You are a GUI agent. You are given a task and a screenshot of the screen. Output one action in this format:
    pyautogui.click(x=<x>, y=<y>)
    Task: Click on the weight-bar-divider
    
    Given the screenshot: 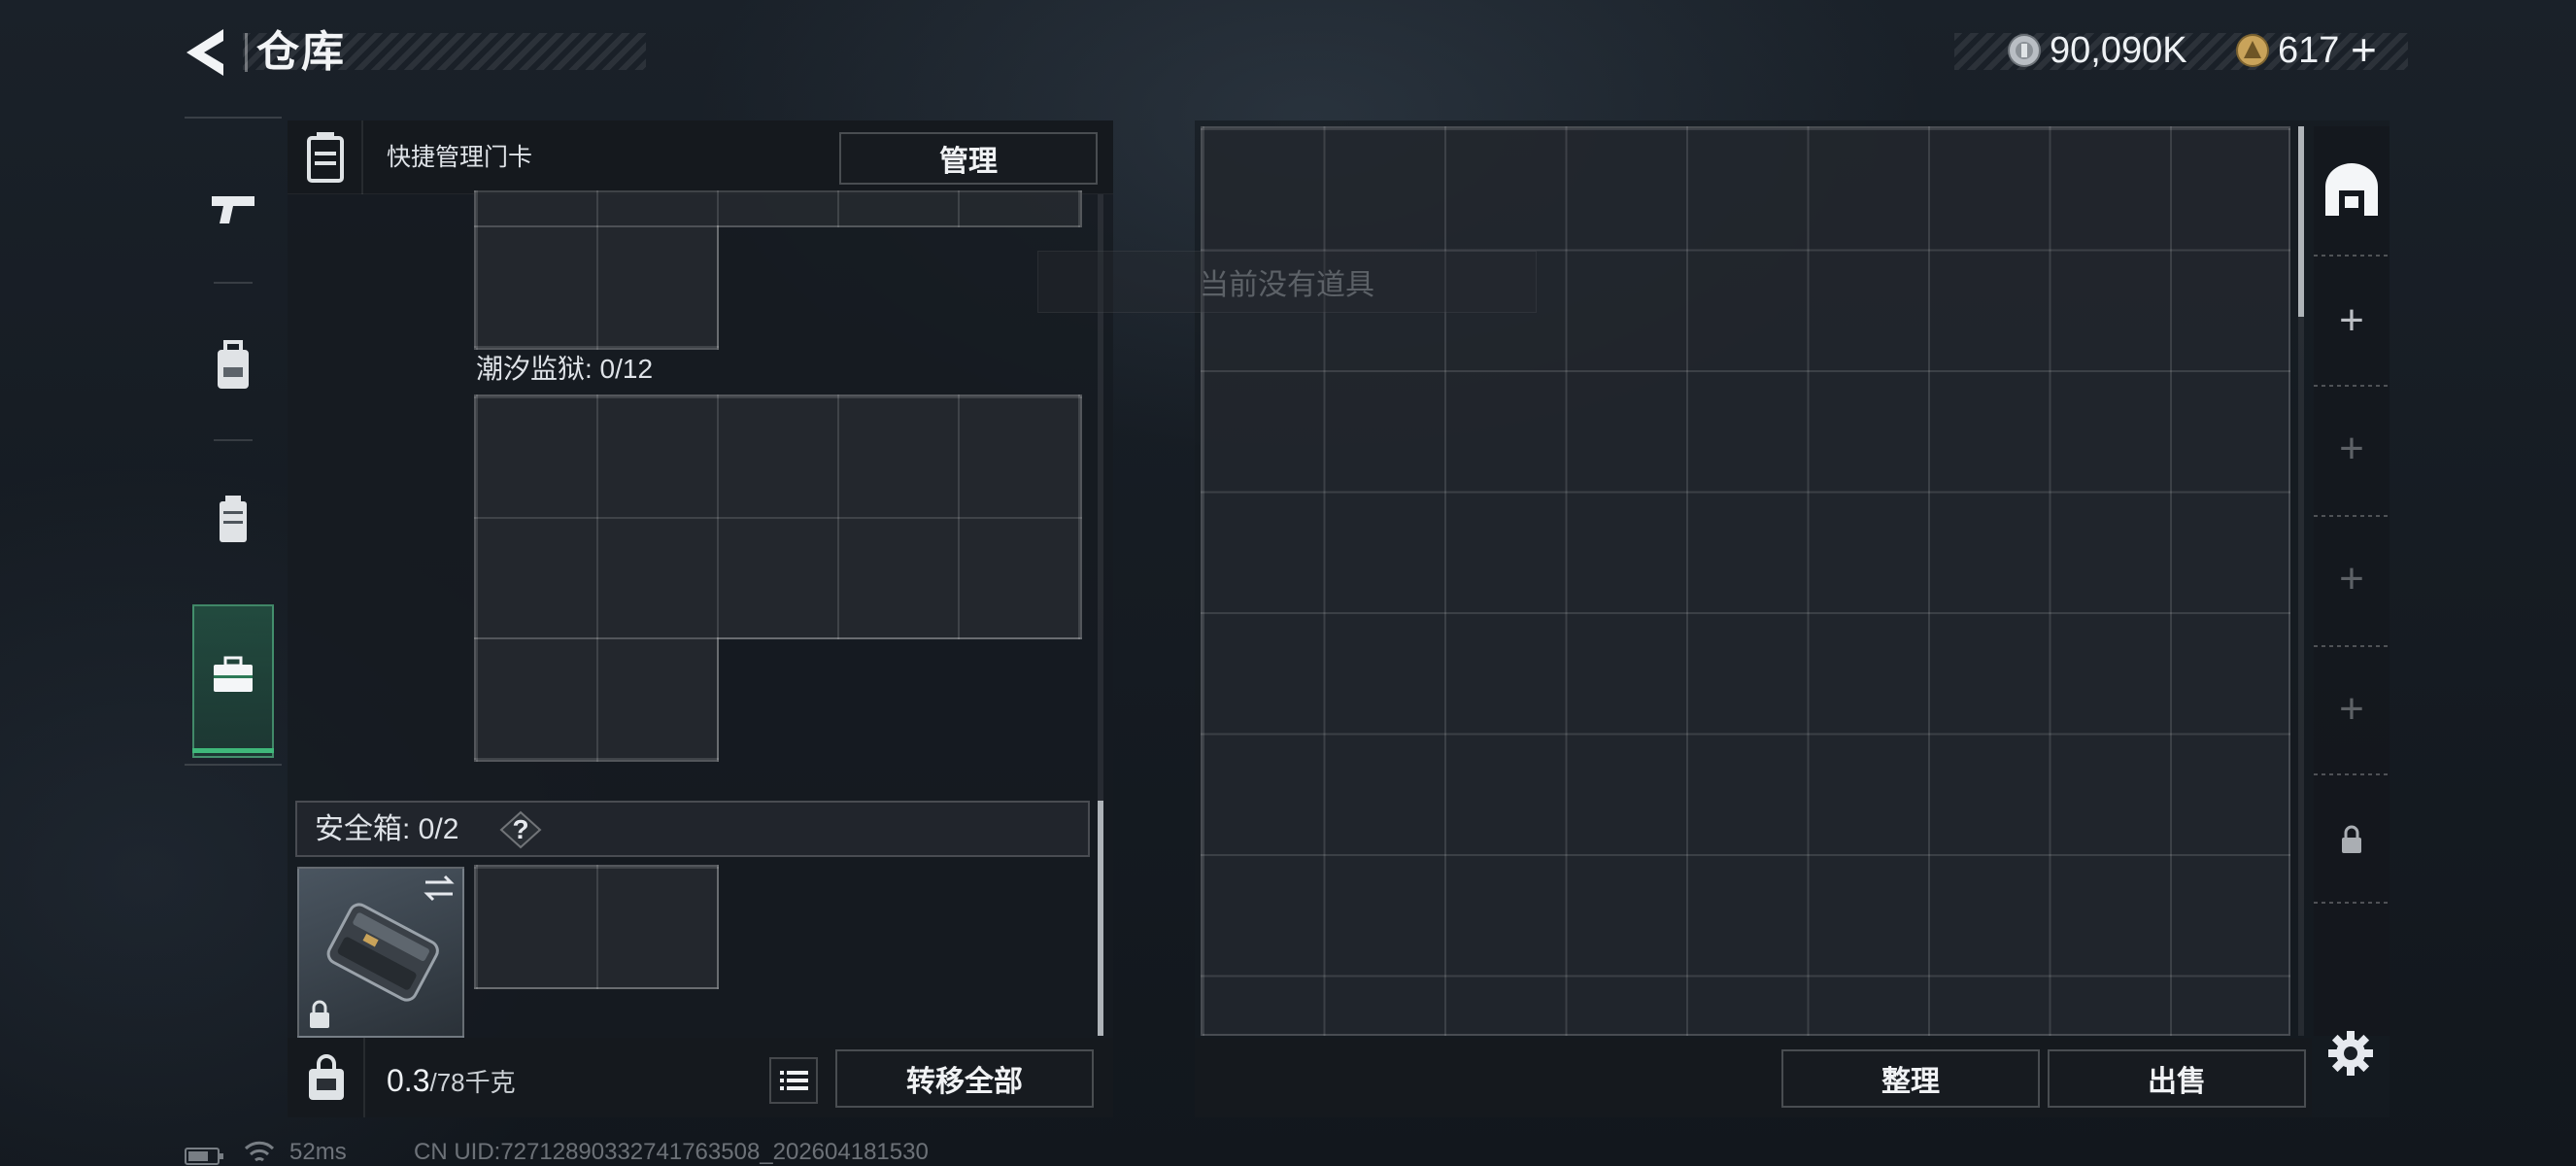 What is the action you would take?
    pyautogui.click(x=364, y=1077)
    